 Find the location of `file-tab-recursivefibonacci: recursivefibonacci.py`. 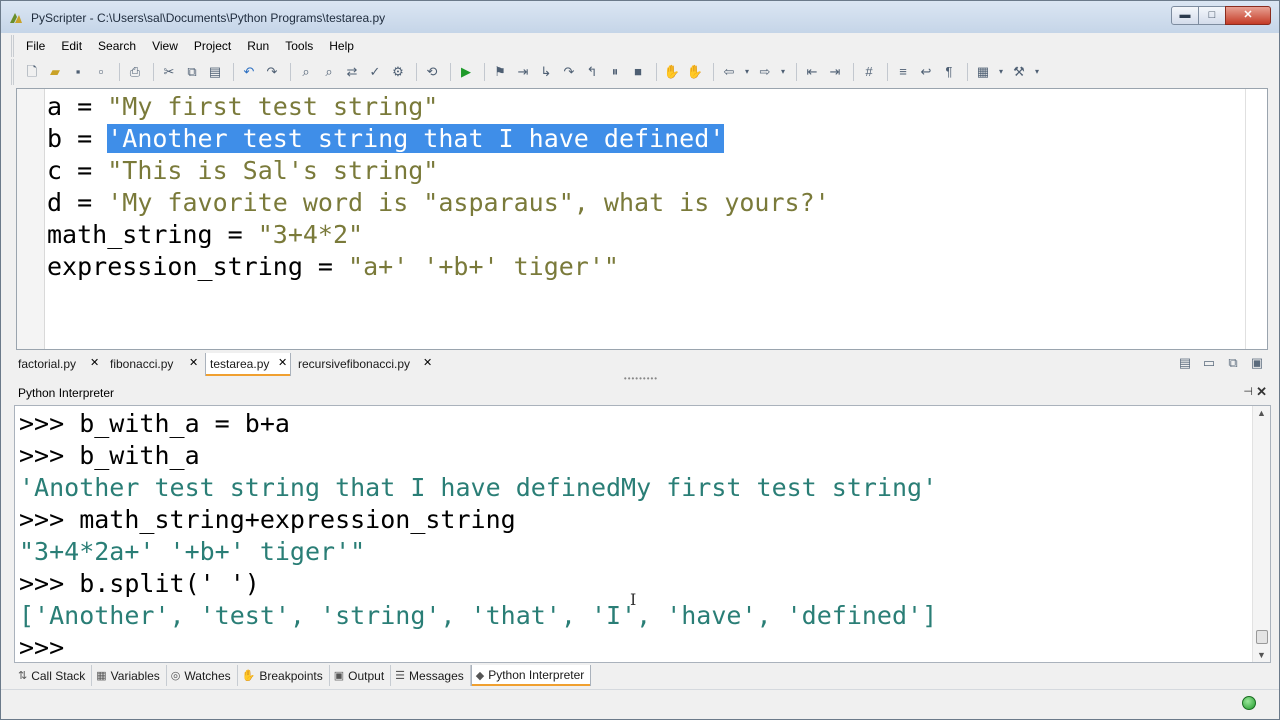

file-tab-recursivefibonacci: recursivefibonacci.py is located at coordinates (365, 364).